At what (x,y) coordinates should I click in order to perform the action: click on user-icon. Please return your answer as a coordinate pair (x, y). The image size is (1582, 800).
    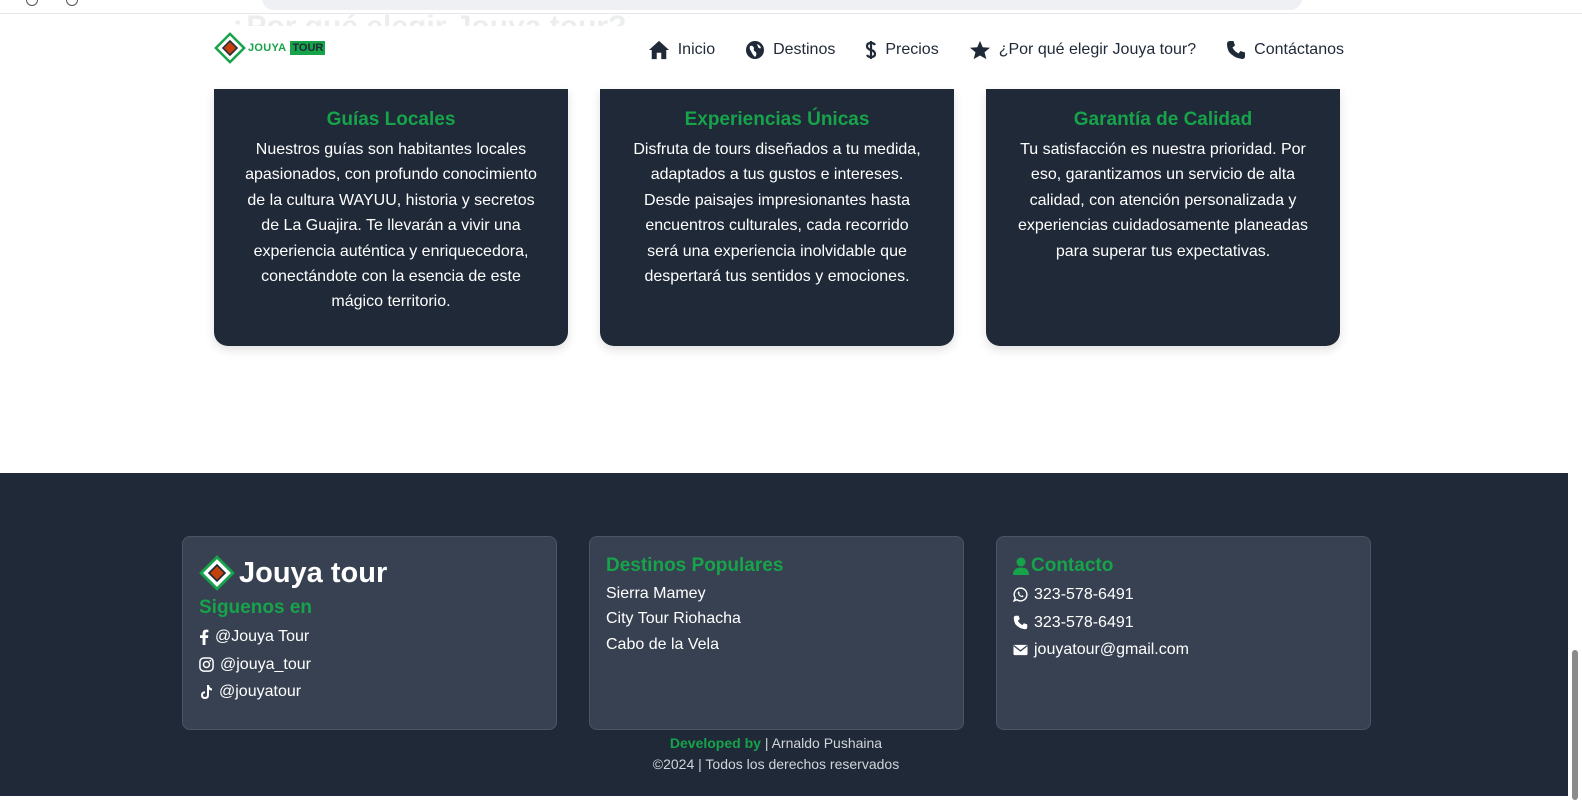
    Looking at the image, I should click on (1021, 566).